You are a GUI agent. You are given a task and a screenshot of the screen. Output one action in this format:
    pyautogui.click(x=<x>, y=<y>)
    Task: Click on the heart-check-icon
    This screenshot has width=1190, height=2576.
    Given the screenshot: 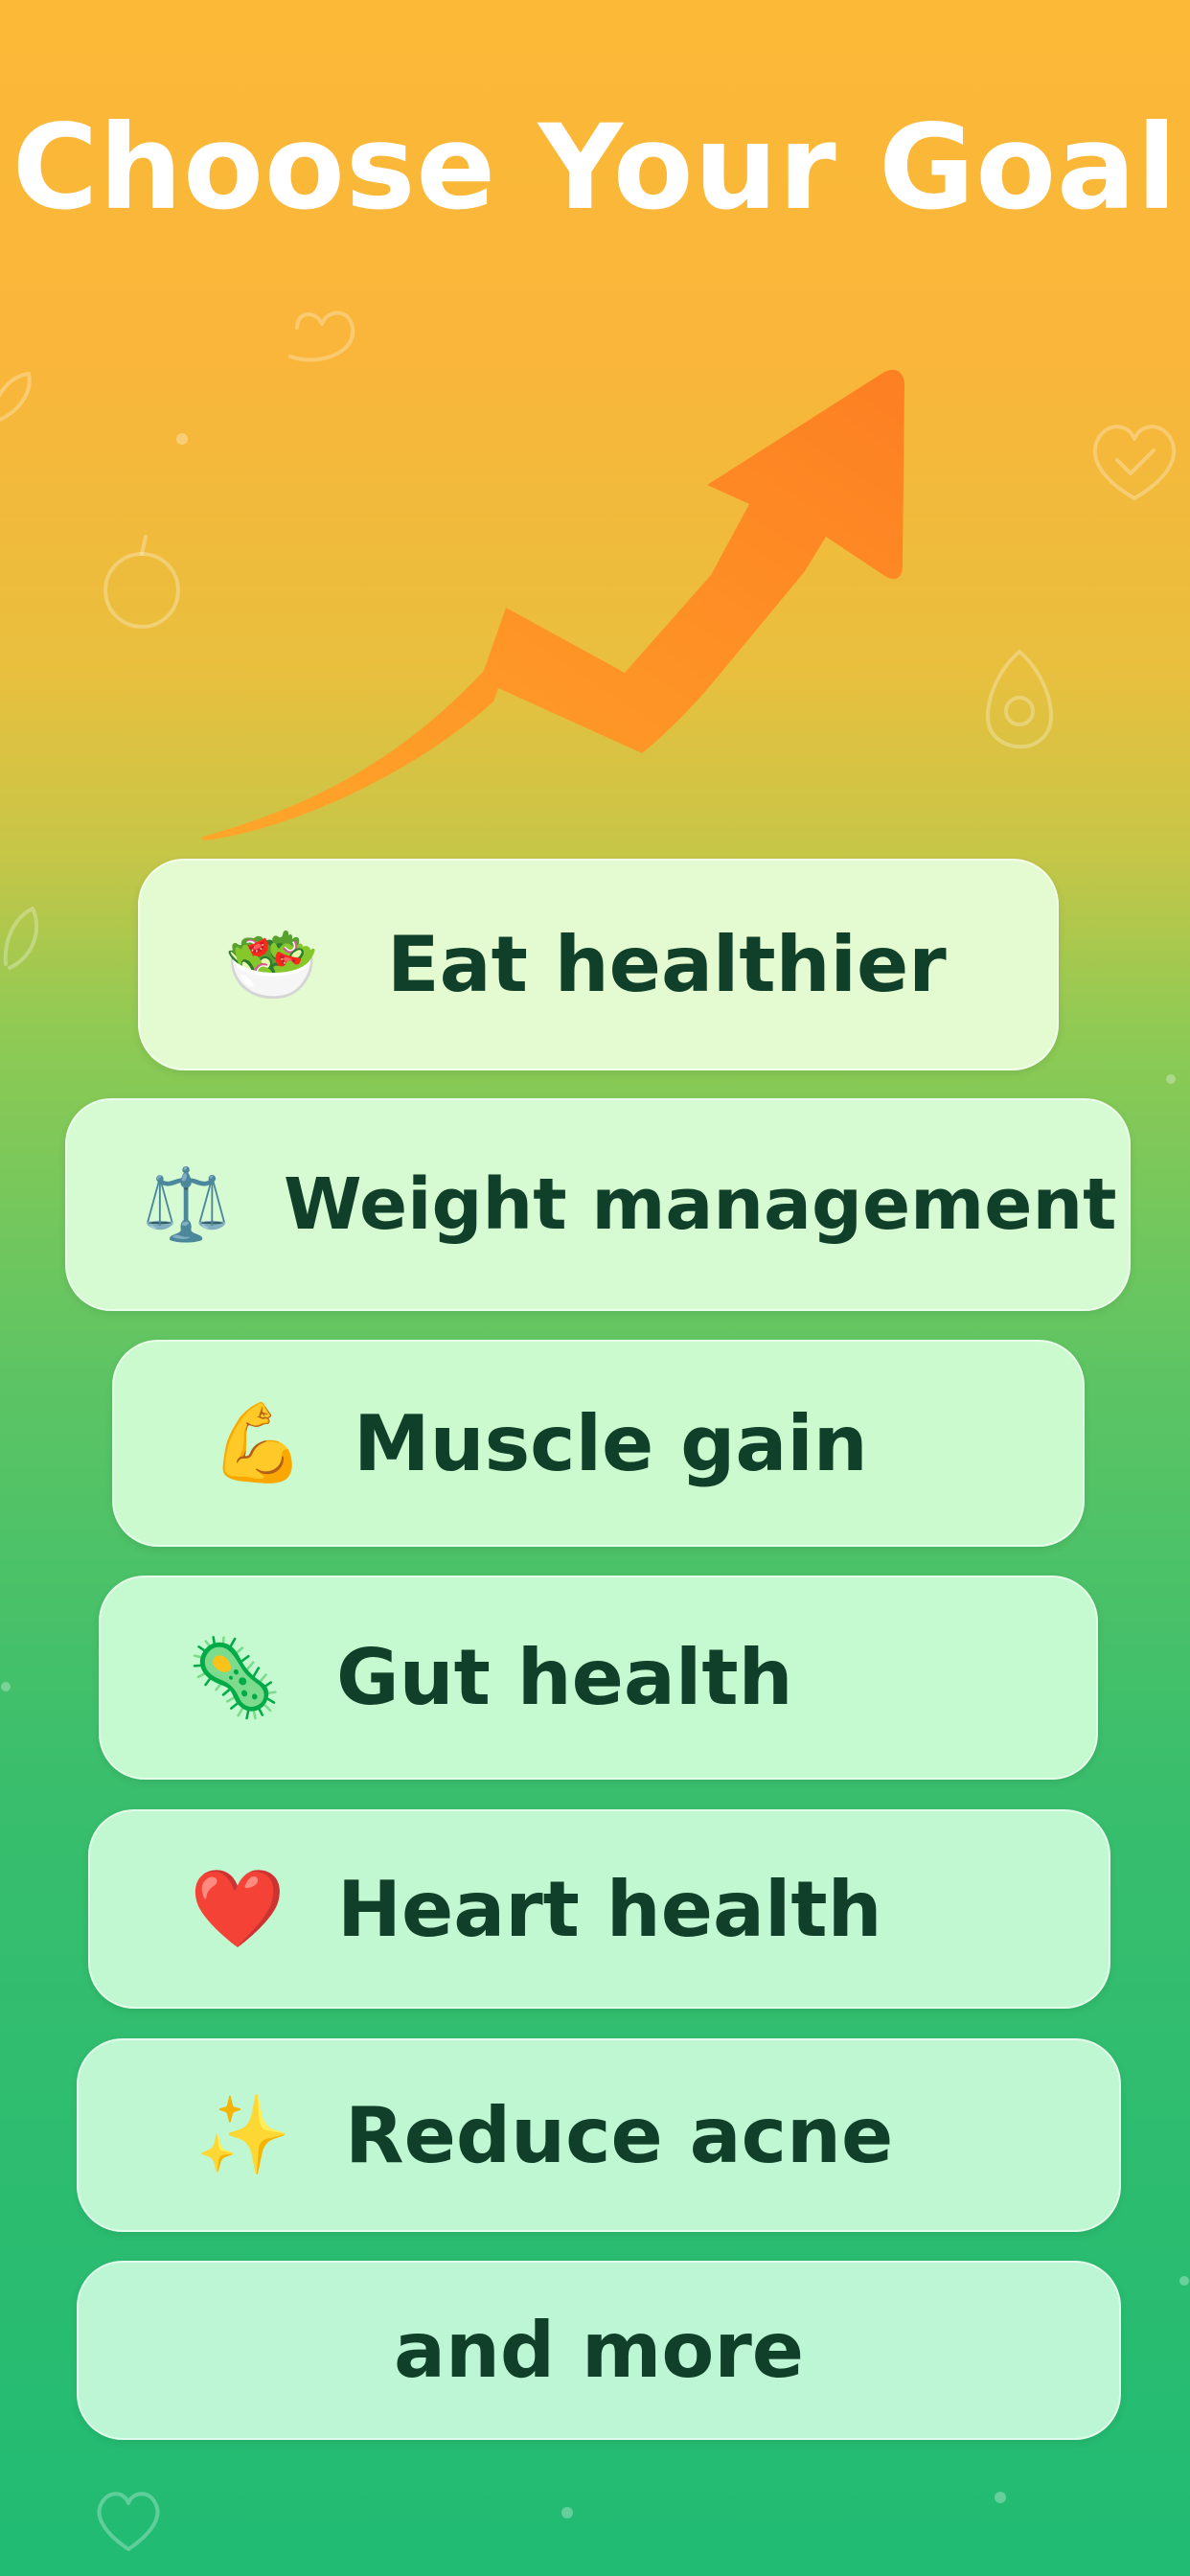 What is the action you would take?
    pyautogui.click(x=1134, y=462)
    